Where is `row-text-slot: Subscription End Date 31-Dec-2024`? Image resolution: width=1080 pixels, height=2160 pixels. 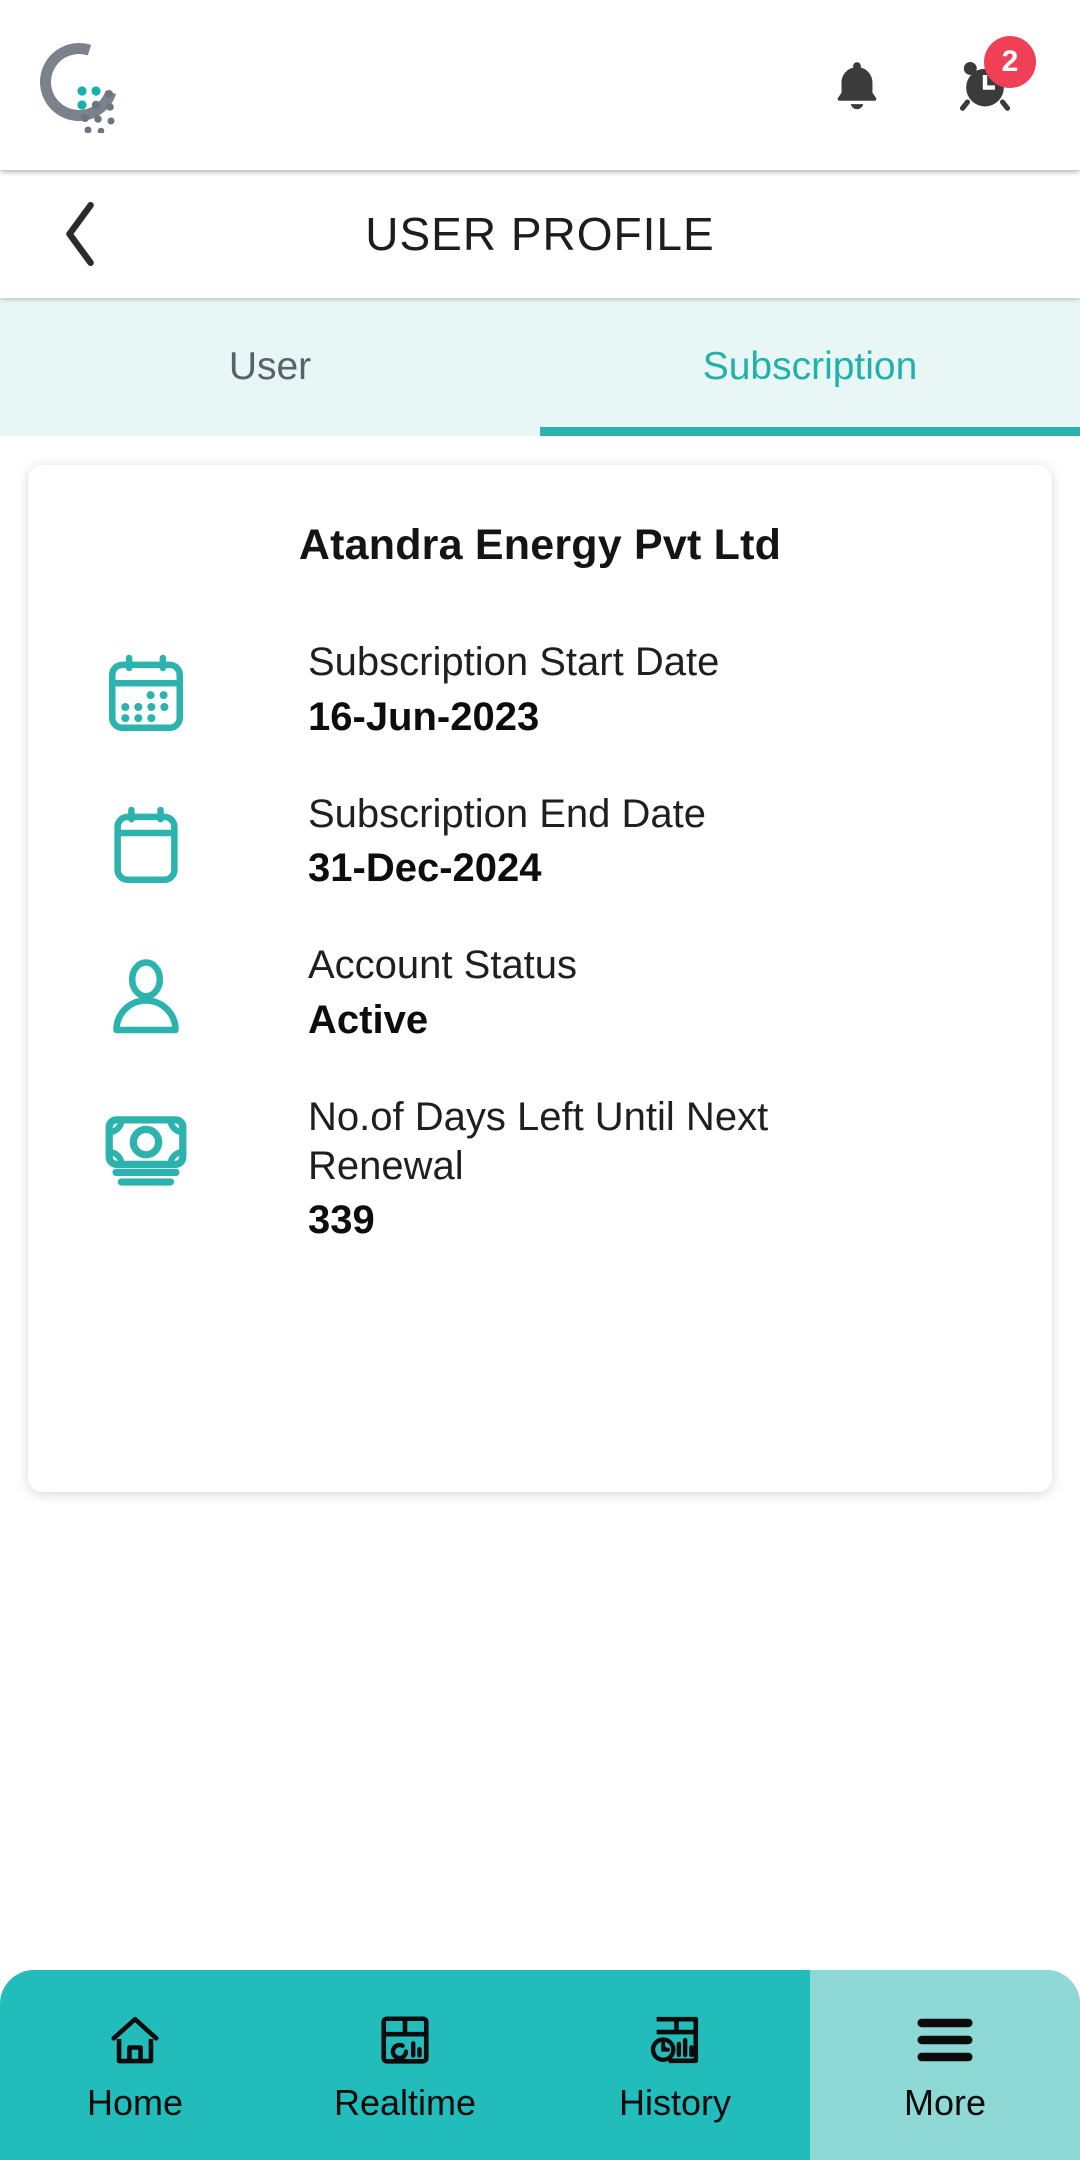 row-text-slot: Subscription End Date 31-Dec-2024 is located at coordinates (457, 842).